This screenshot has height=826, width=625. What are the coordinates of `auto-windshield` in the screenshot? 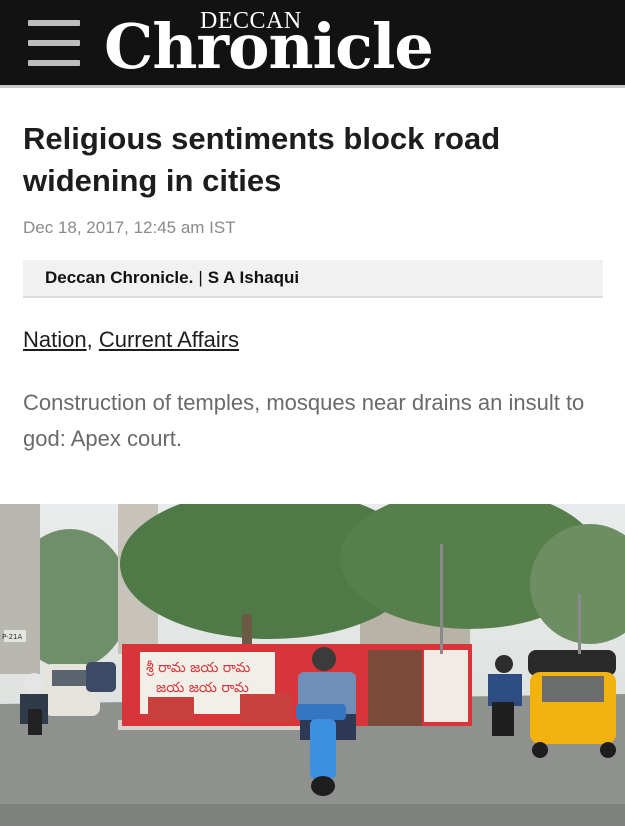 It's located at (573, 689).